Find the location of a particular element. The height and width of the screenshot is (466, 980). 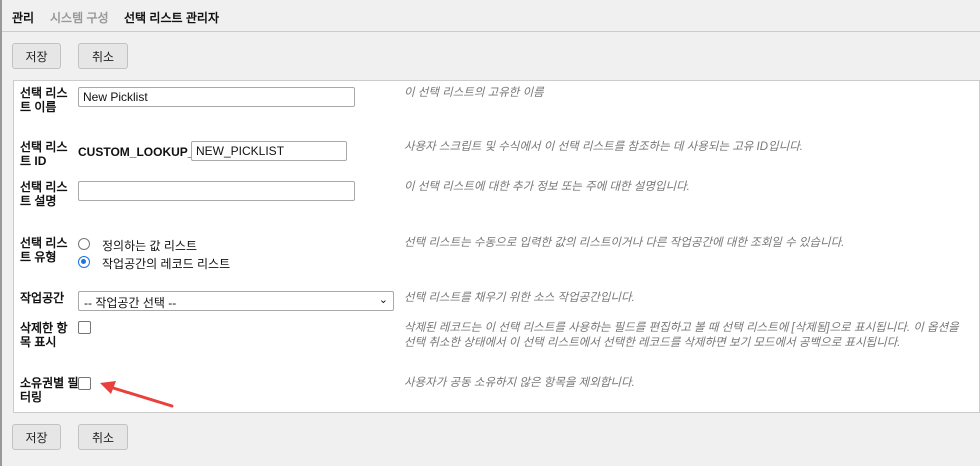

name-description: 이 선택 리스트의 고유한 이름 is located at coordinates (474, 93).